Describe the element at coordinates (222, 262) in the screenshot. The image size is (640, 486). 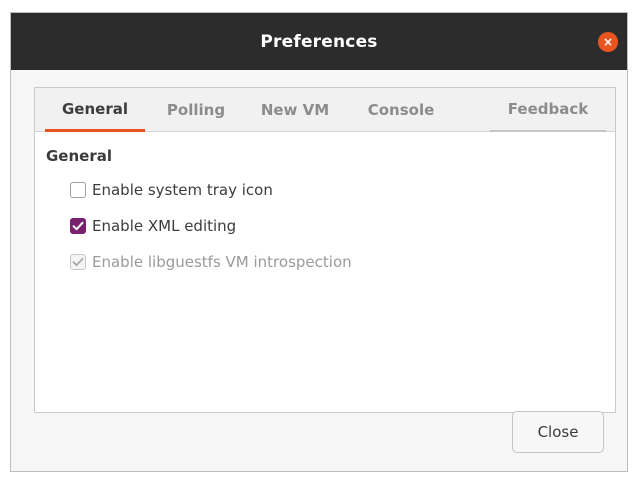
I see `libguestfs-label: Enable libguestfs VM introspection` at that location.